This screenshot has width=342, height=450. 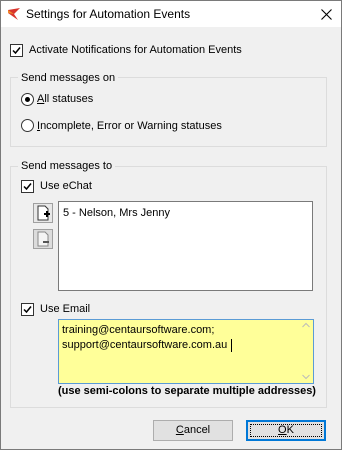 What do you see at coordinates (67, 166) in the screenshot?
I see `send-messages-to-title: Send messages to` at bounding box center [67, 166].